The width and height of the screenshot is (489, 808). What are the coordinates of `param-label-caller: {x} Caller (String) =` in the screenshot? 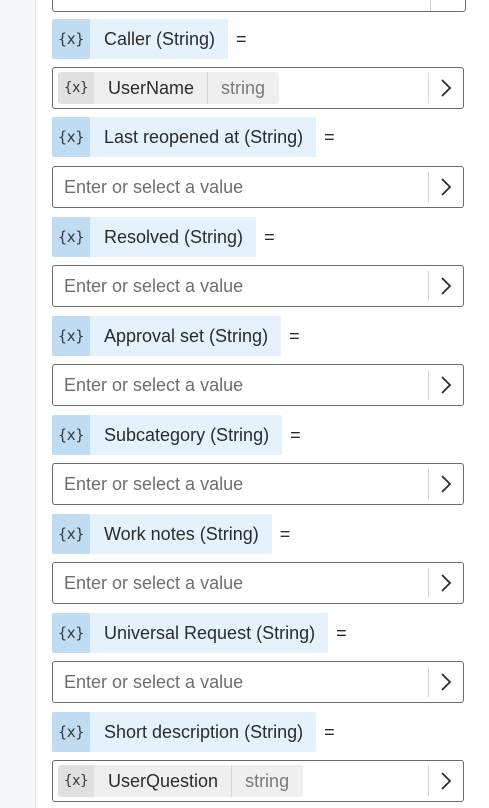 It's located at (149, 39).